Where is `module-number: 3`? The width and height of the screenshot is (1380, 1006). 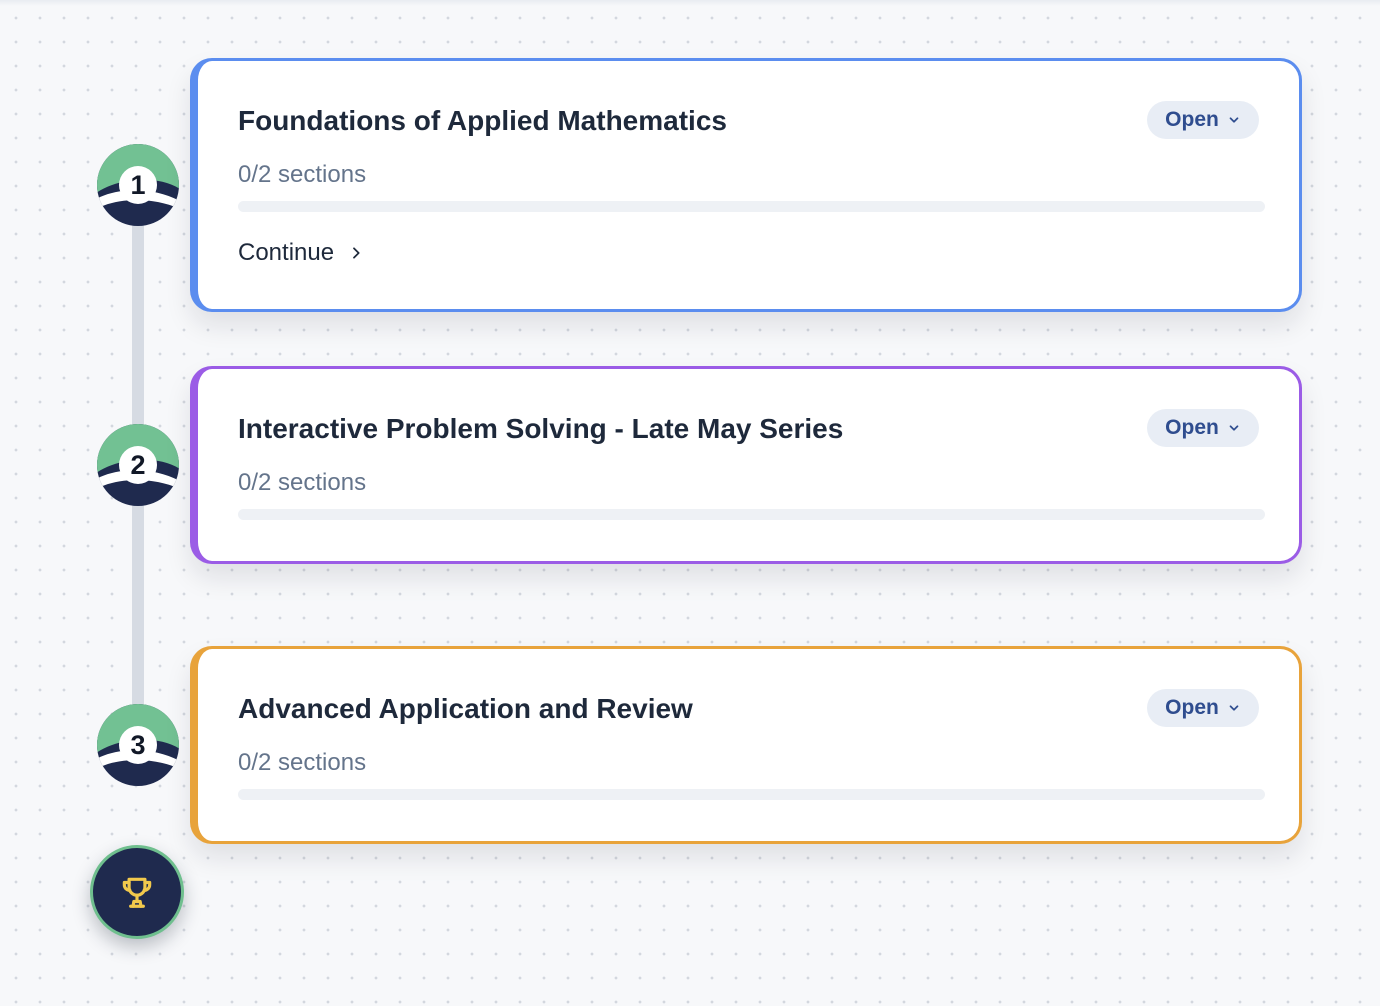 module-number: 3 is located at coordinates (138, 745).